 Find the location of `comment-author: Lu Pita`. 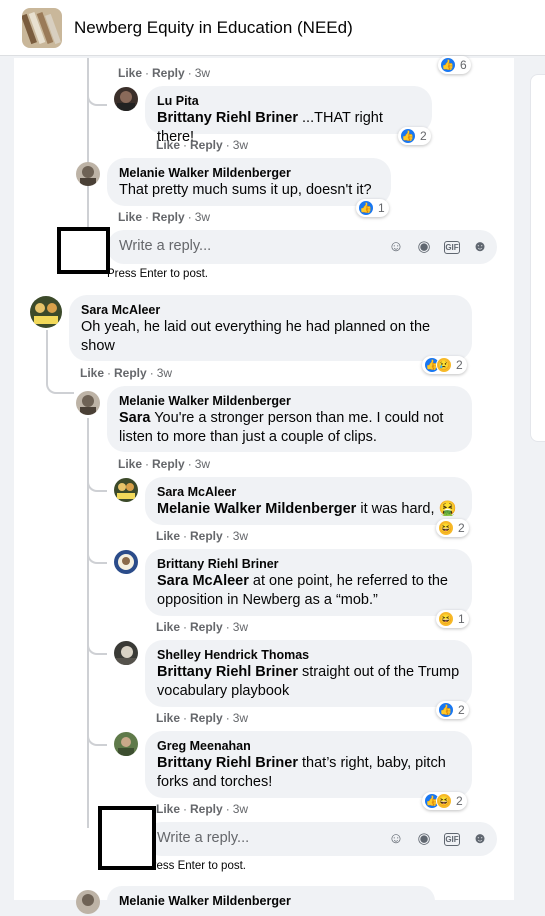

comment-author: Lu Pita is located at coordinates (288, 101).